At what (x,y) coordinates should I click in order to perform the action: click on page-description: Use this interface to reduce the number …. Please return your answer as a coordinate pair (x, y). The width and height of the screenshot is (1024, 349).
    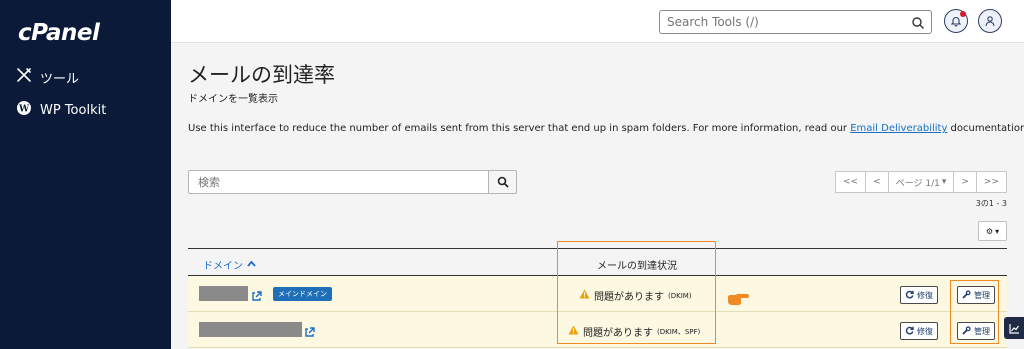
    Looking at the image, I should click on (606, 128).